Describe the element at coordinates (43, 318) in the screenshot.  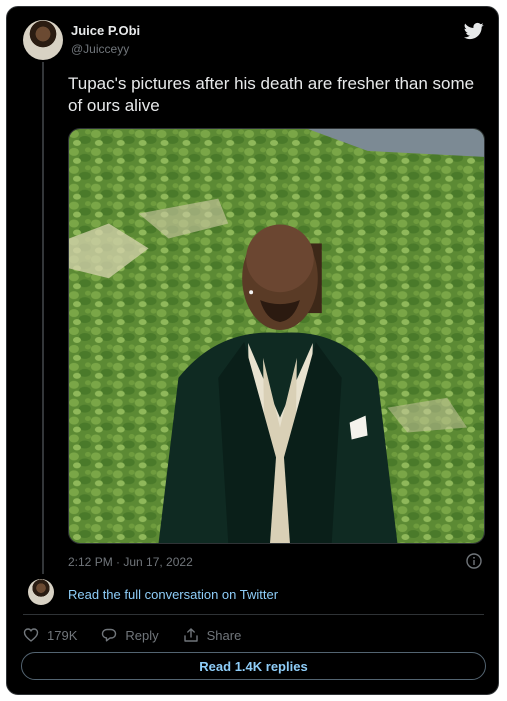
I see `thread-line` at that location.